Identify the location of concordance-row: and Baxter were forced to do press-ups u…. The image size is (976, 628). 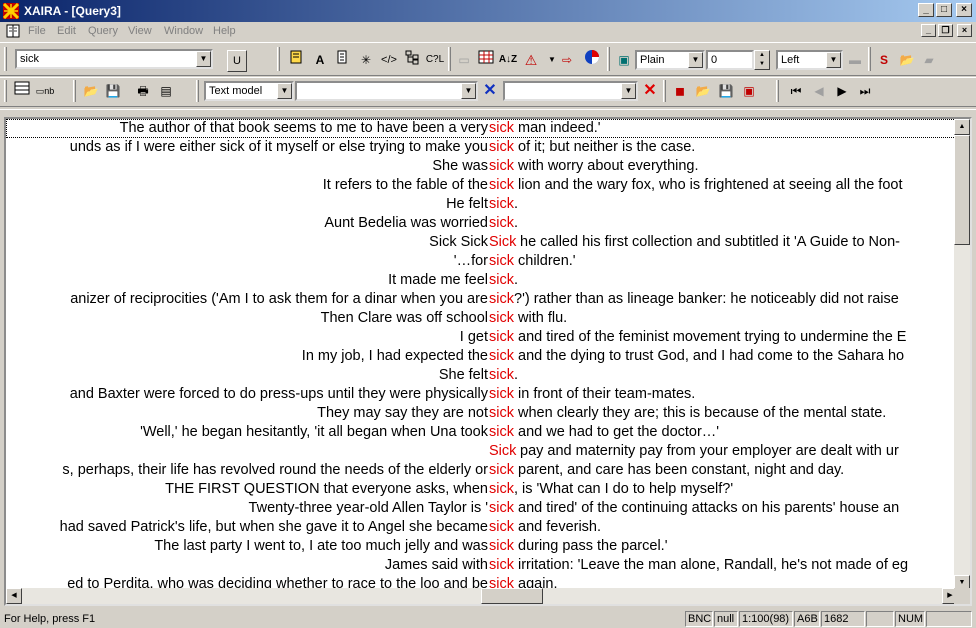
(482, 394).